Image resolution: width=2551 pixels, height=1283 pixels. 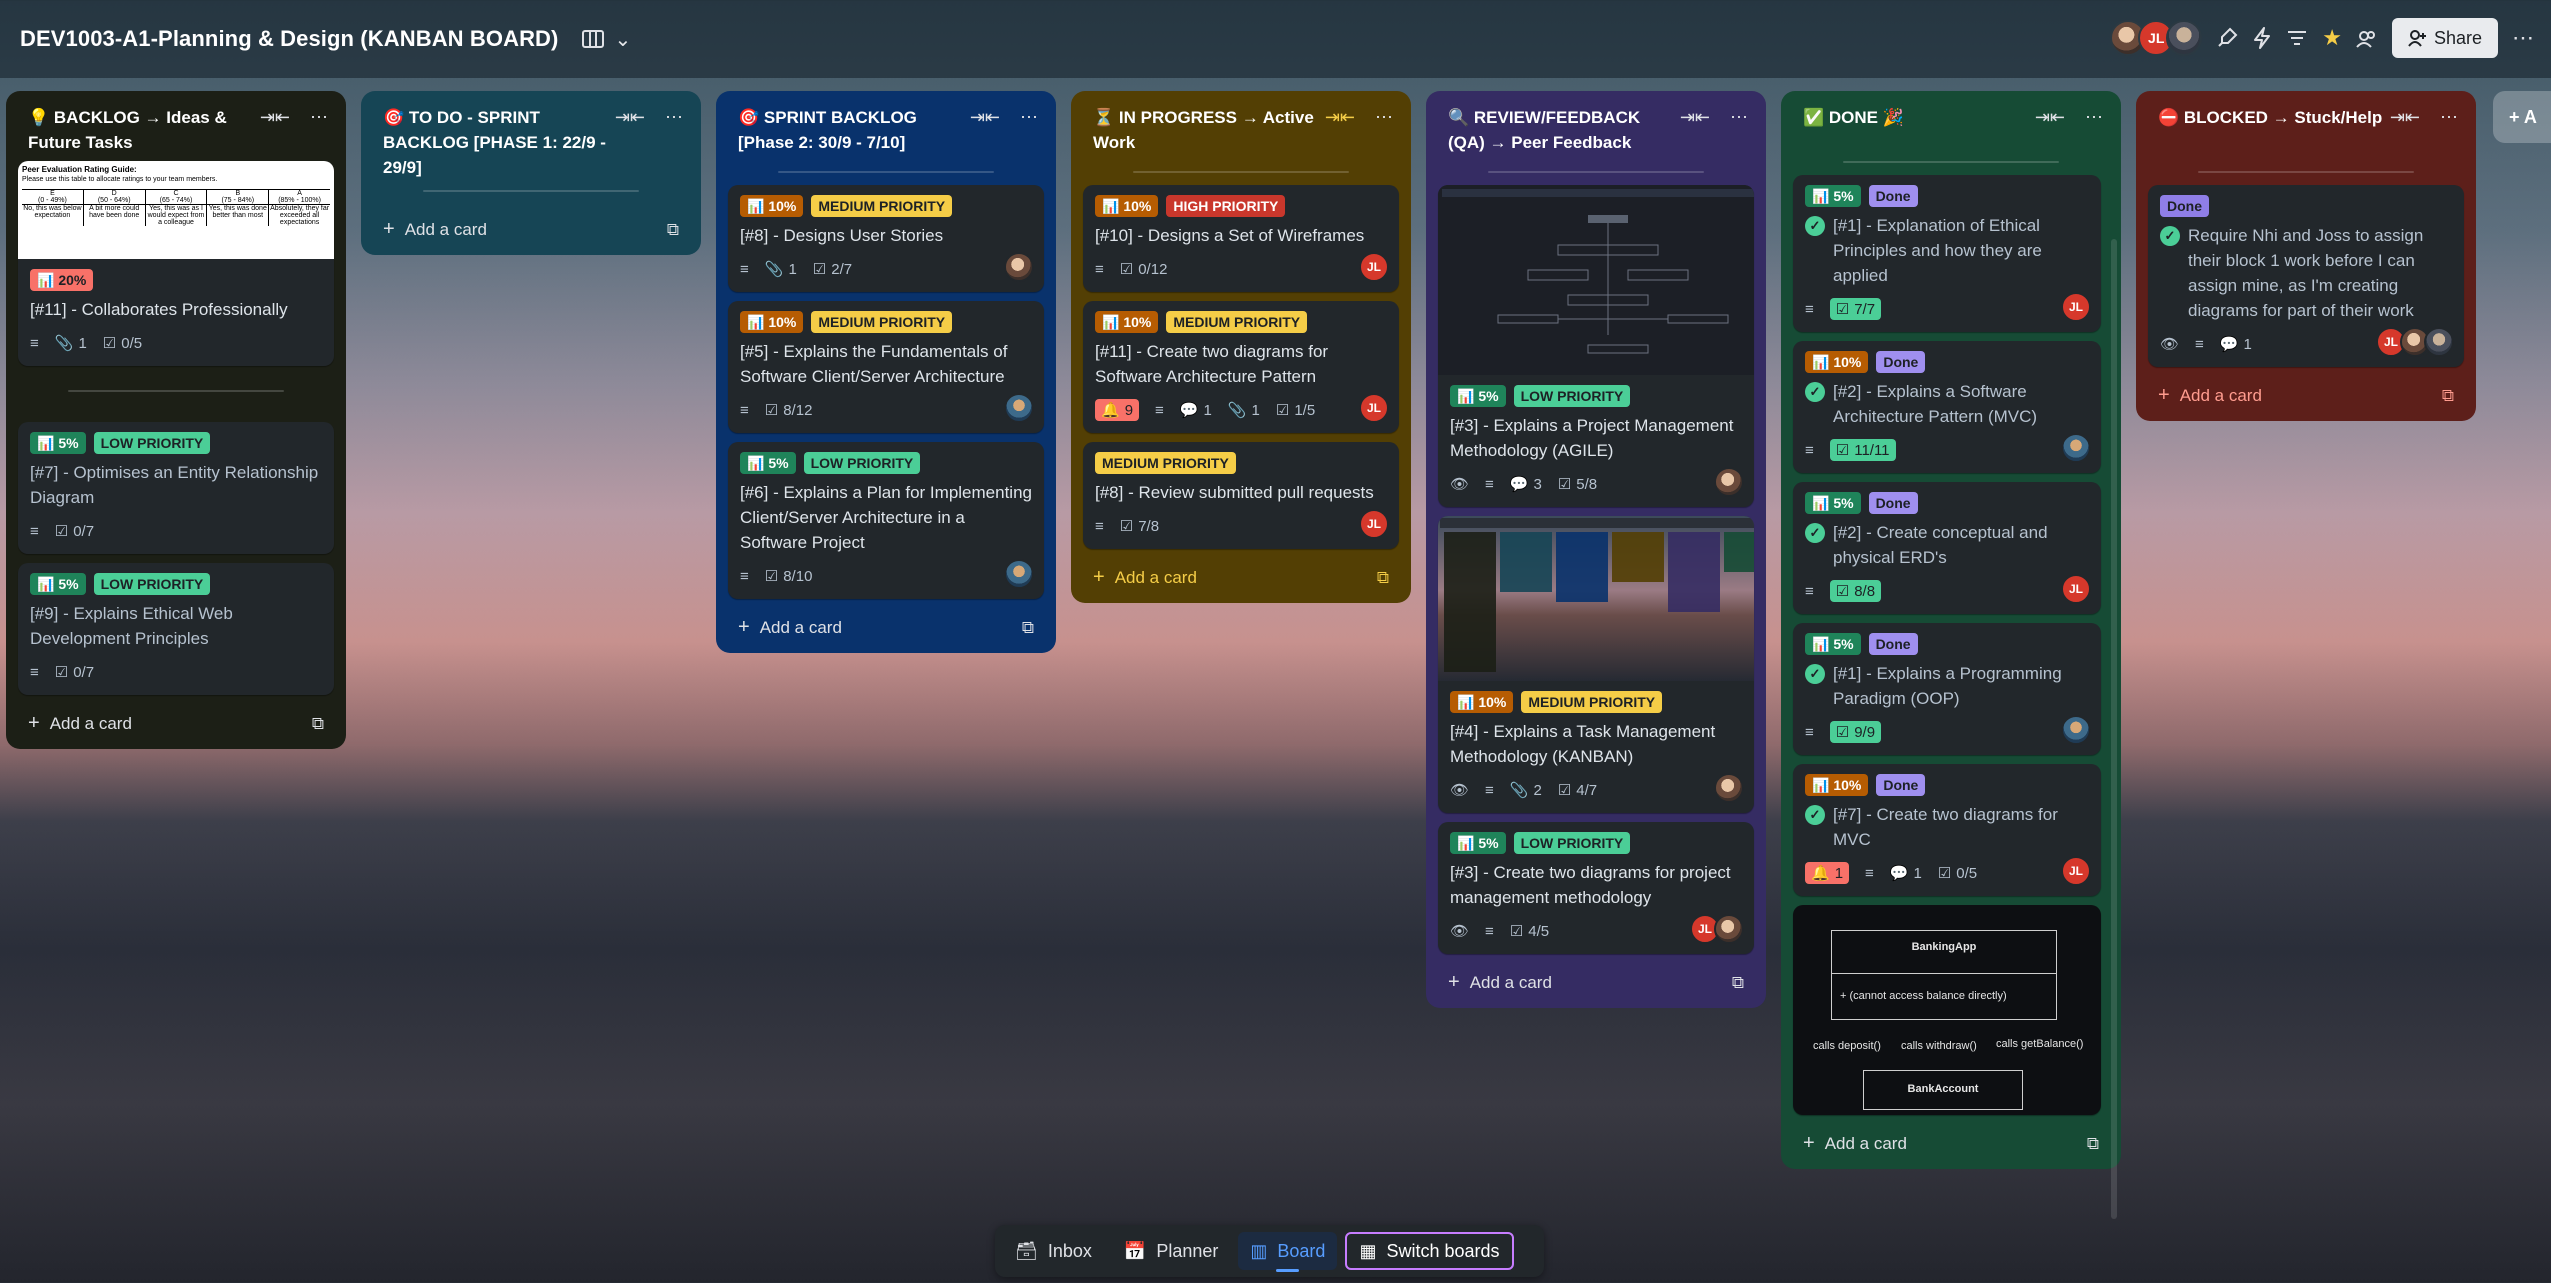 What do you see at coordinates (2227, 38) in the screenshot?
I see `power-ups-icon` at bounding box center [2227, 38].